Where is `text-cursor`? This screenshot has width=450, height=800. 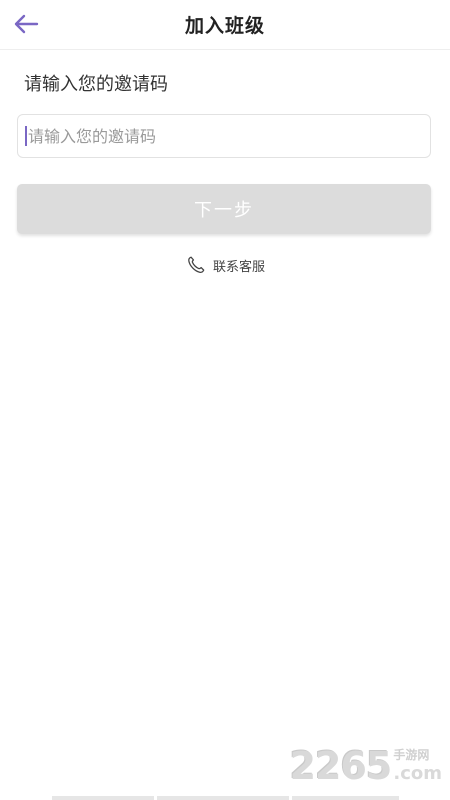
text-cursor is located at coordinates (26, 136).